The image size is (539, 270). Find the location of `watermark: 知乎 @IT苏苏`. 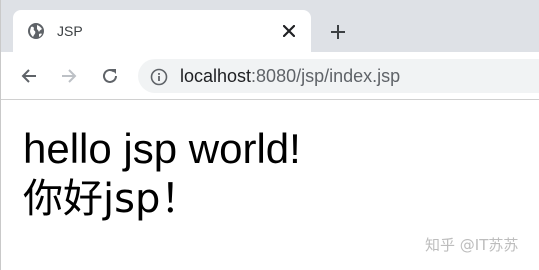

watermark: 知乎 @IT苏苏 is located at coordinates (472, 245).